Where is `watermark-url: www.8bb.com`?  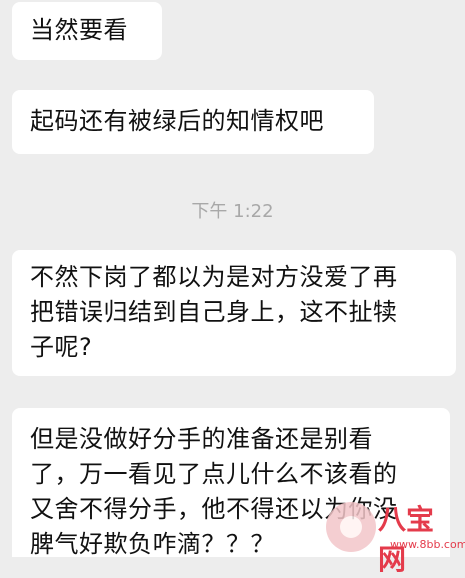 watermark-url: www.8bb.com is located at coordinates (427, 544).